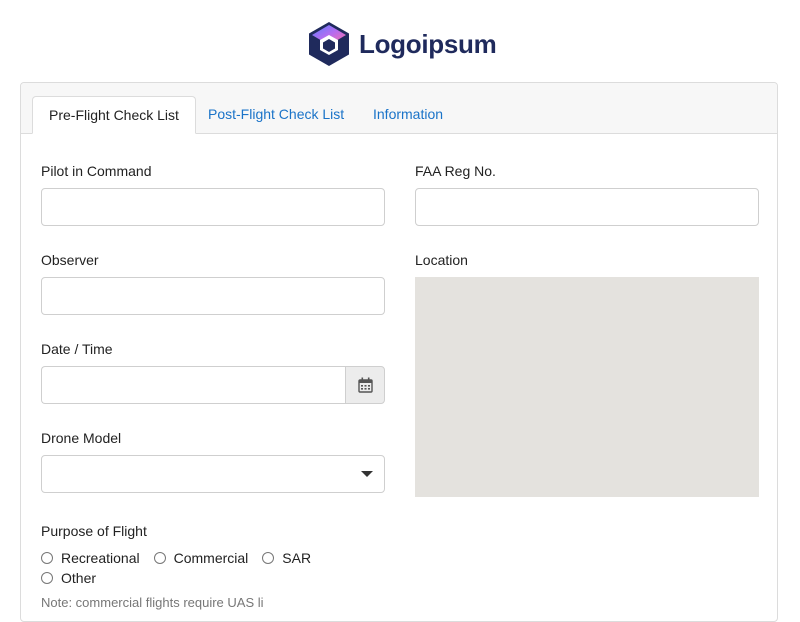 Image resolution: width=800 pixels, height=622 pixels. I want to click on brand-logo: Logoipsum, so click(402, 44).